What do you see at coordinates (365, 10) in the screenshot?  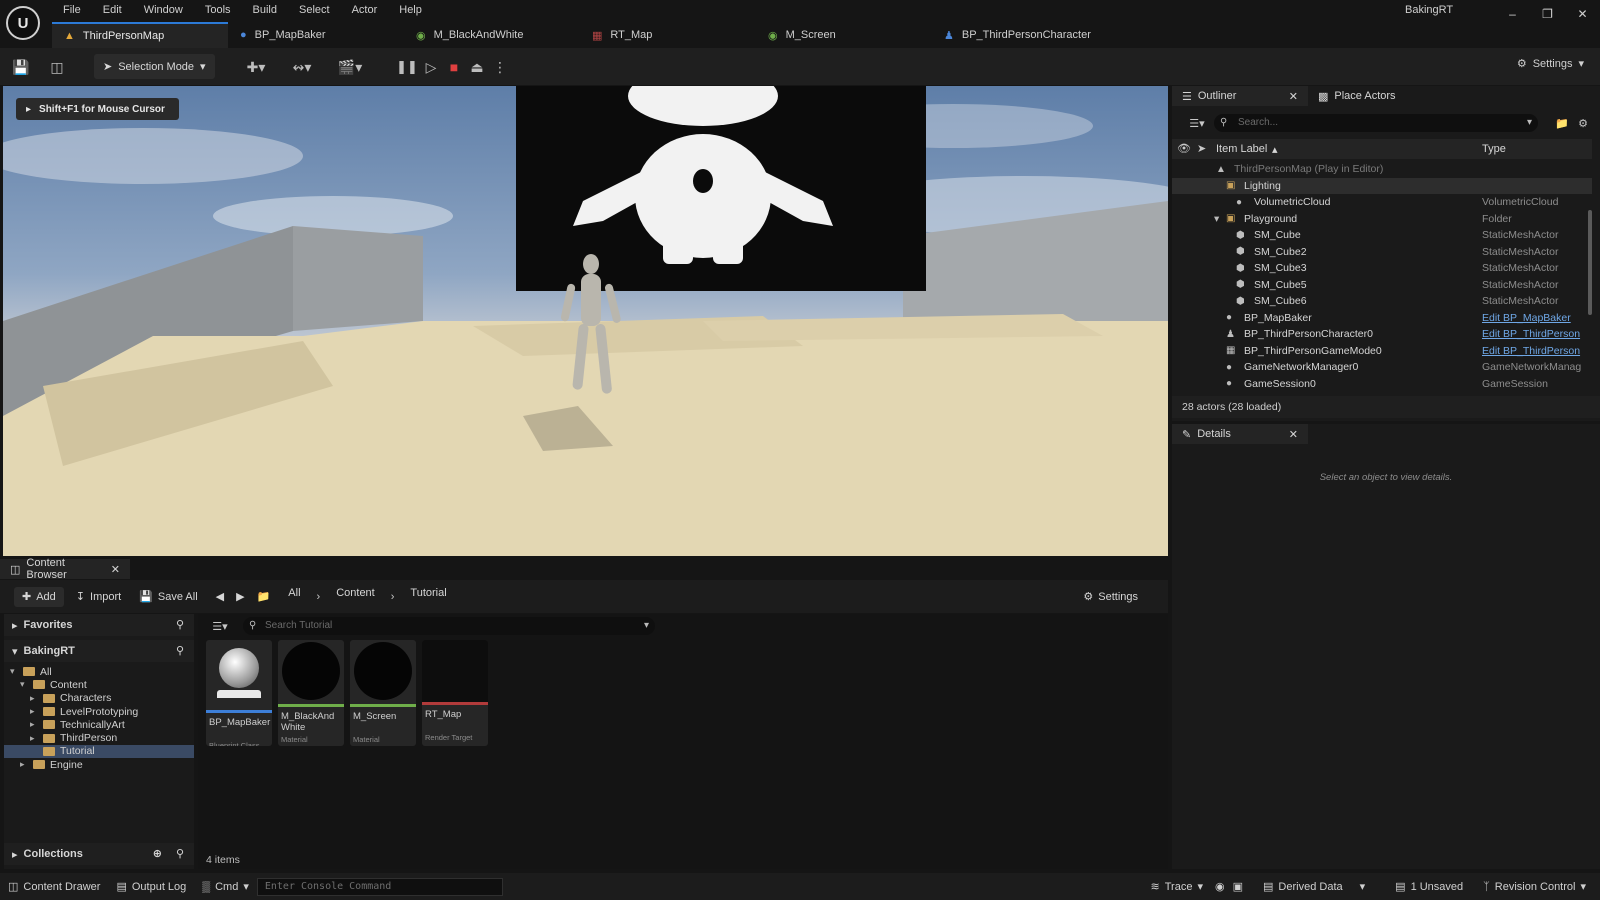 I see `menu-actor: Actor` at bounding box center [365, 10].